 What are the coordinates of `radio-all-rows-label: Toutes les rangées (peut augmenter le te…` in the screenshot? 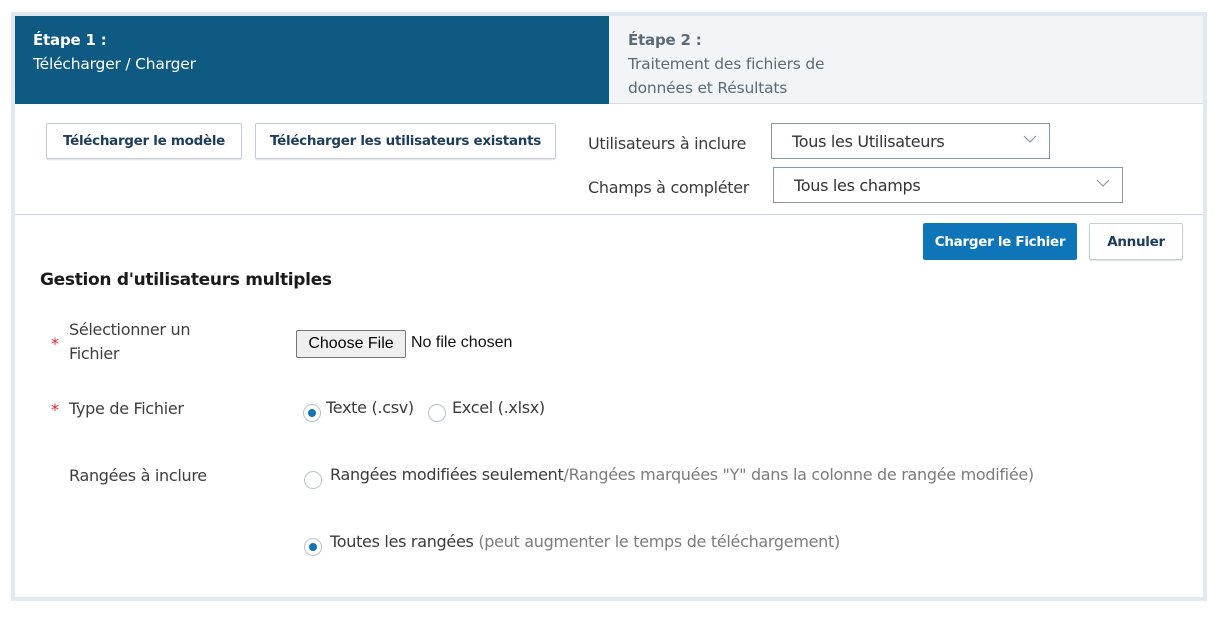 It's located at (585, 541).